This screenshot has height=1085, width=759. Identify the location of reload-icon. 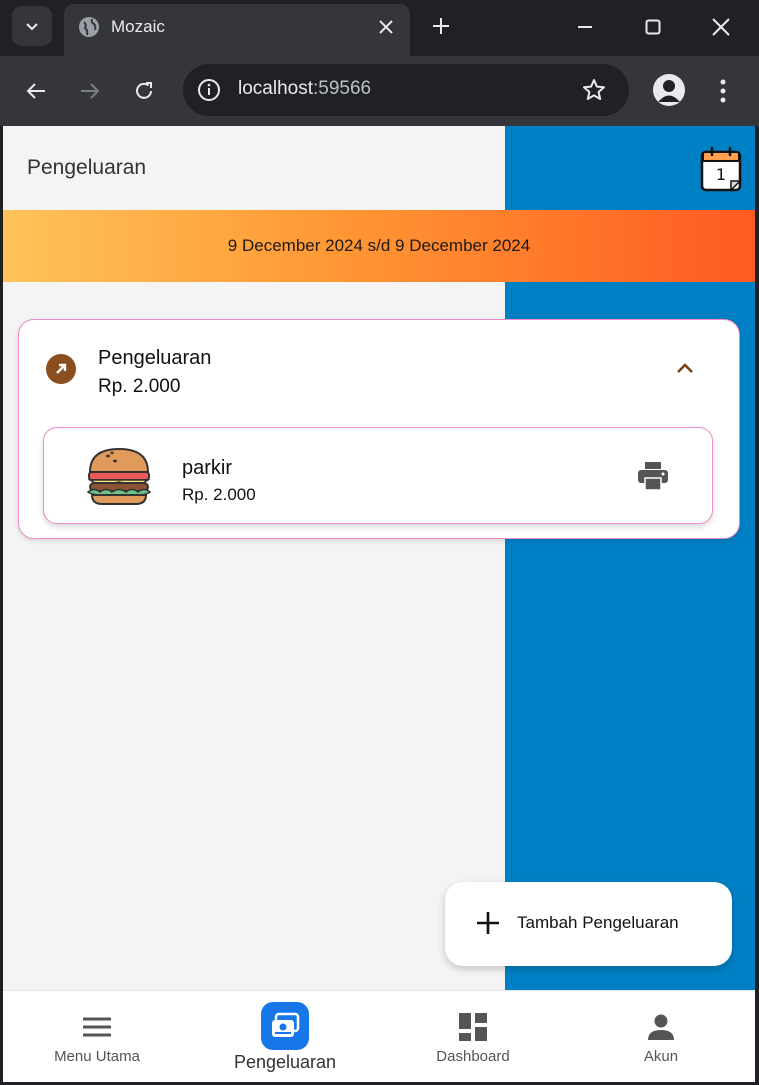
(144, 90).